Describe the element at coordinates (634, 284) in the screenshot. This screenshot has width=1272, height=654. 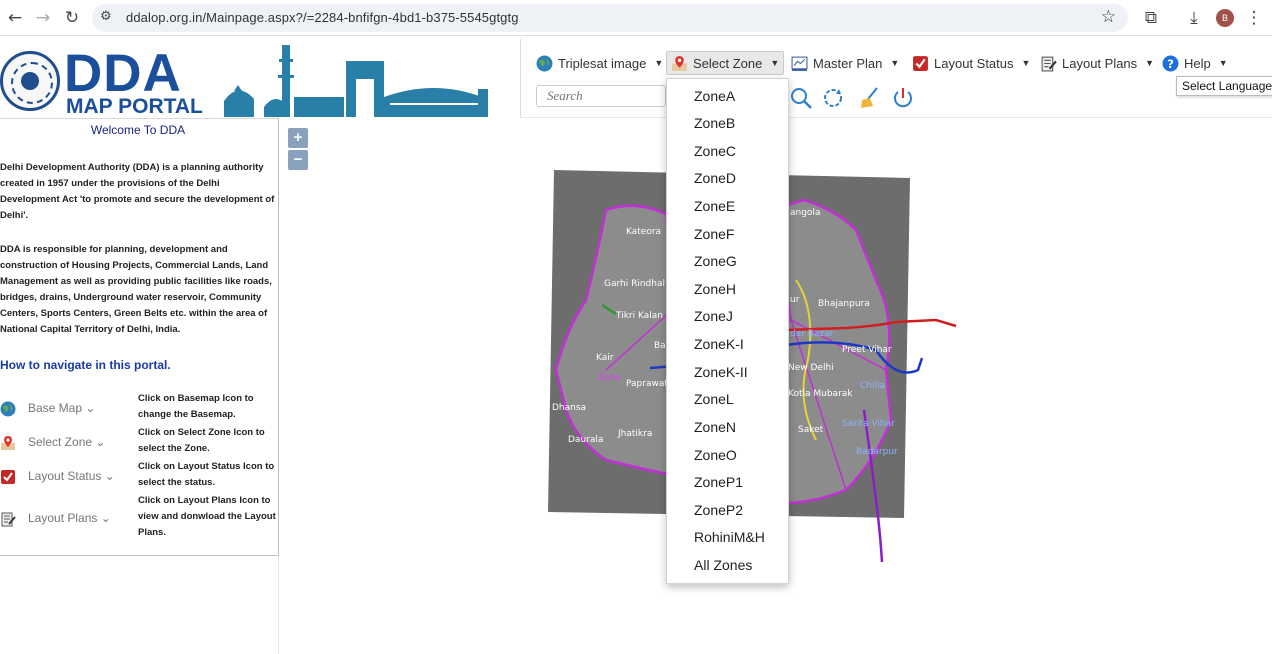
I see `svg-text: Garhi Rindhal` at that location.